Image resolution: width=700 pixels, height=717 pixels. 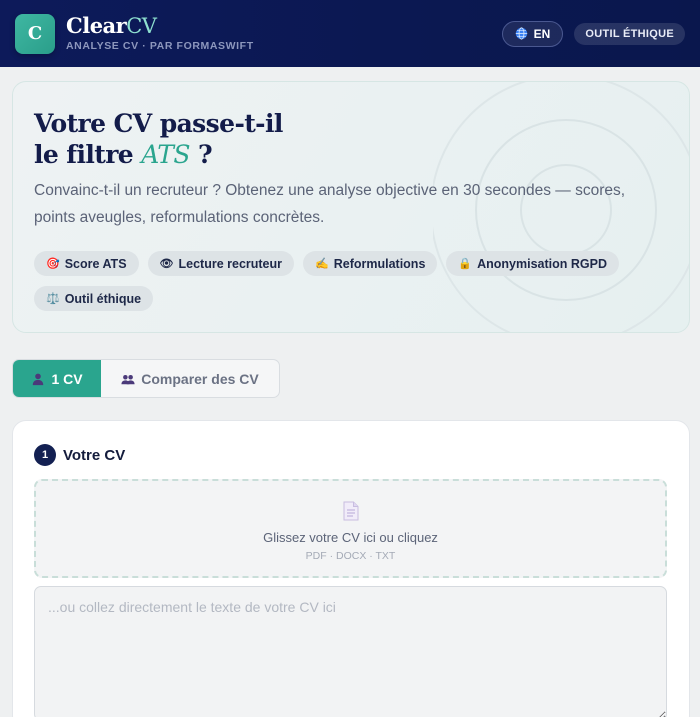 What do you see at coordinates (67, 378) in the screenshot?
I see `tab-single-label: 1 CV` at bounding box center [67, 378].